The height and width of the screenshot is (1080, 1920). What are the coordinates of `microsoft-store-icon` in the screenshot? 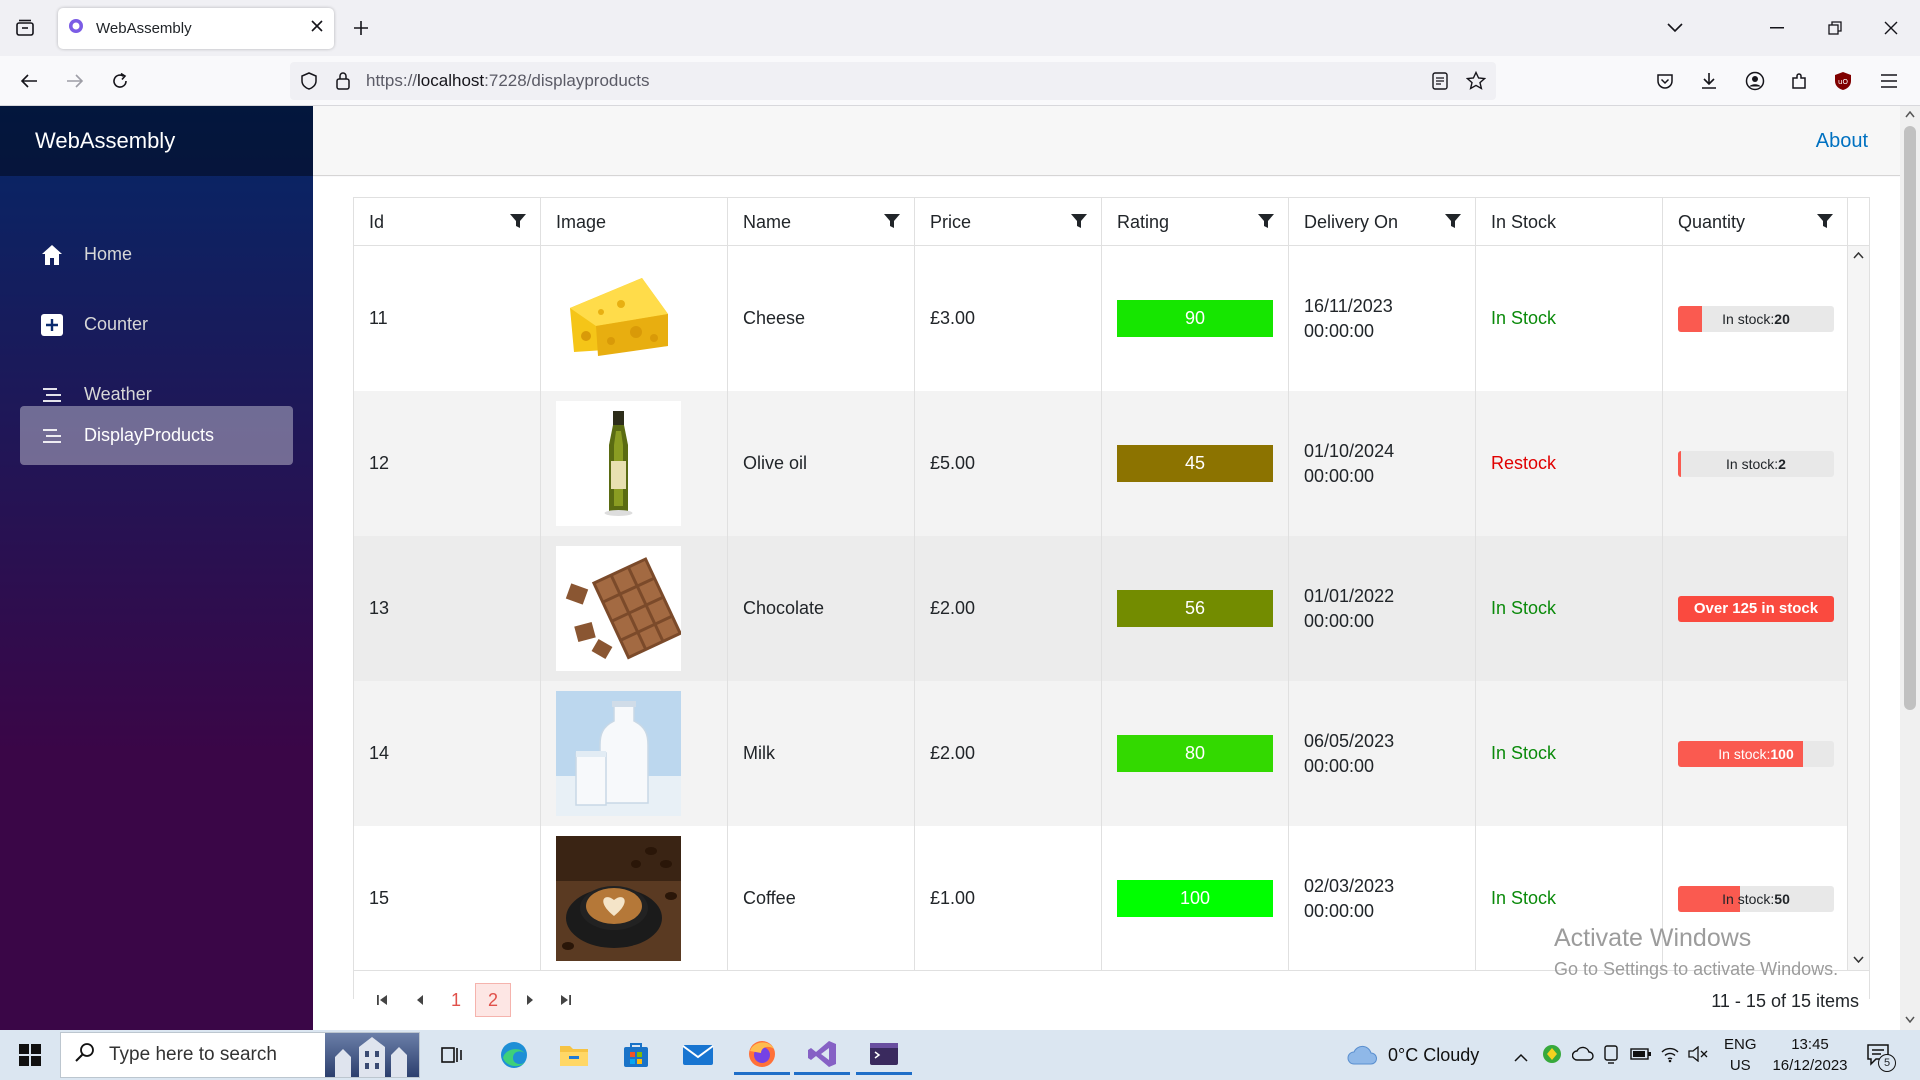 It's located at (636, 1055).